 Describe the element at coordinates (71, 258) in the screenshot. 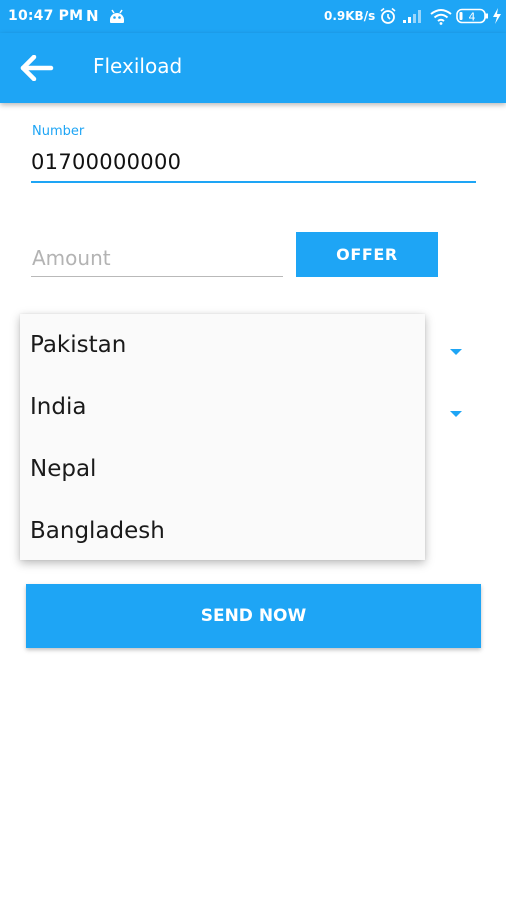

I see `amount-input: Amount` at that location.